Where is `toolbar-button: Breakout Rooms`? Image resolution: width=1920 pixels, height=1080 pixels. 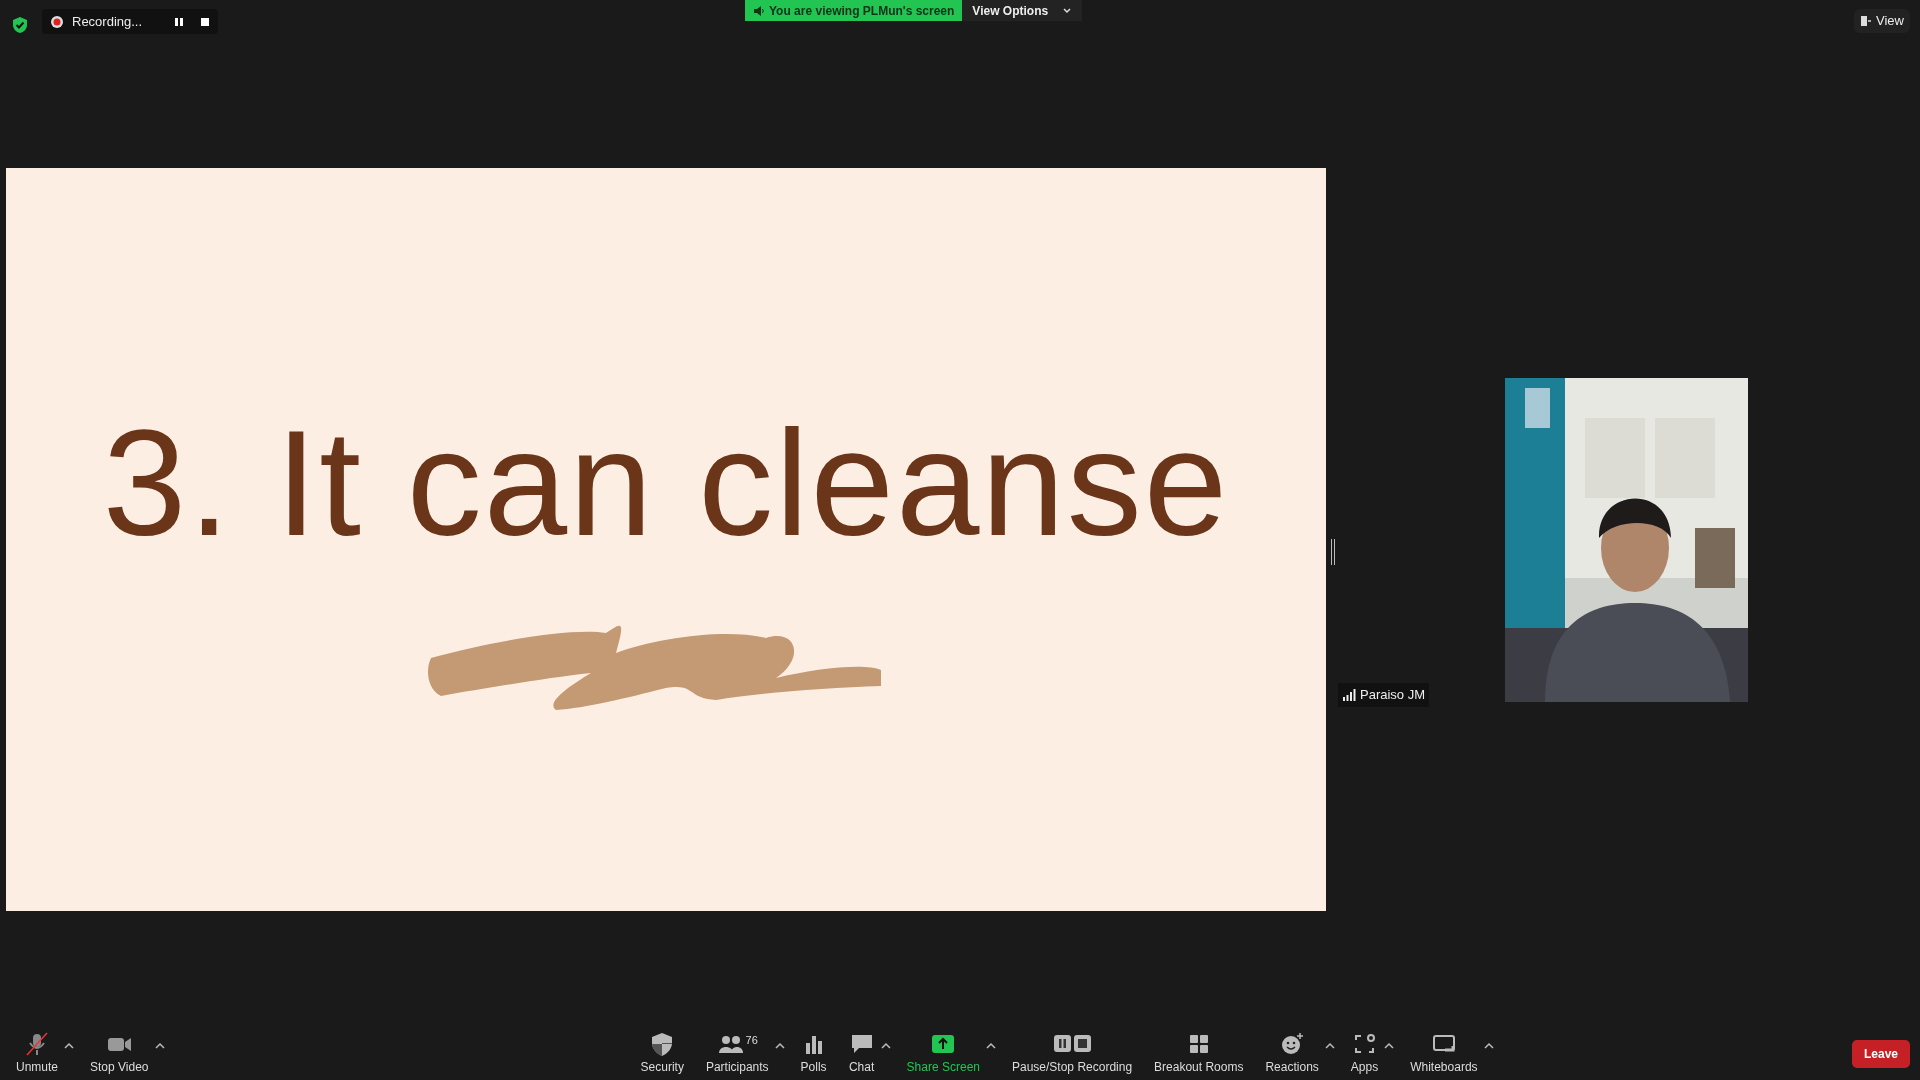 toolbar-button: Breakout Rooms is located at coordinates (1199, 1053).